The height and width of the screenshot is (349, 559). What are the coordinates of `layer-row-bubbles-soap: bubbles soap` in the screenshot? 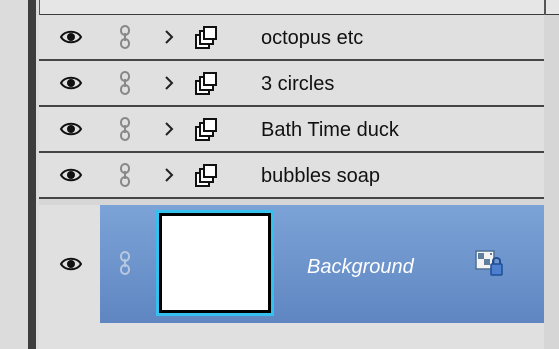 It's located at (291, 176).